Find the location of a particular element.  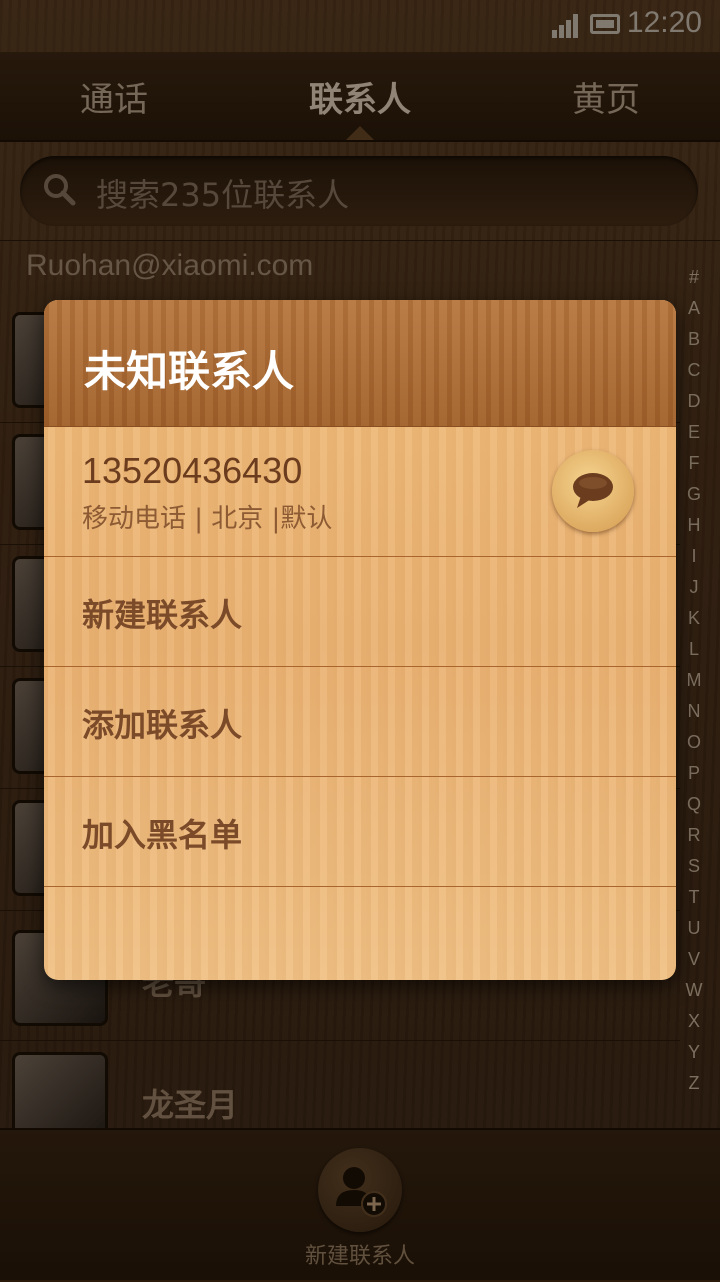

menu-label: 新建联系人 is located at coordinates (162, 615).